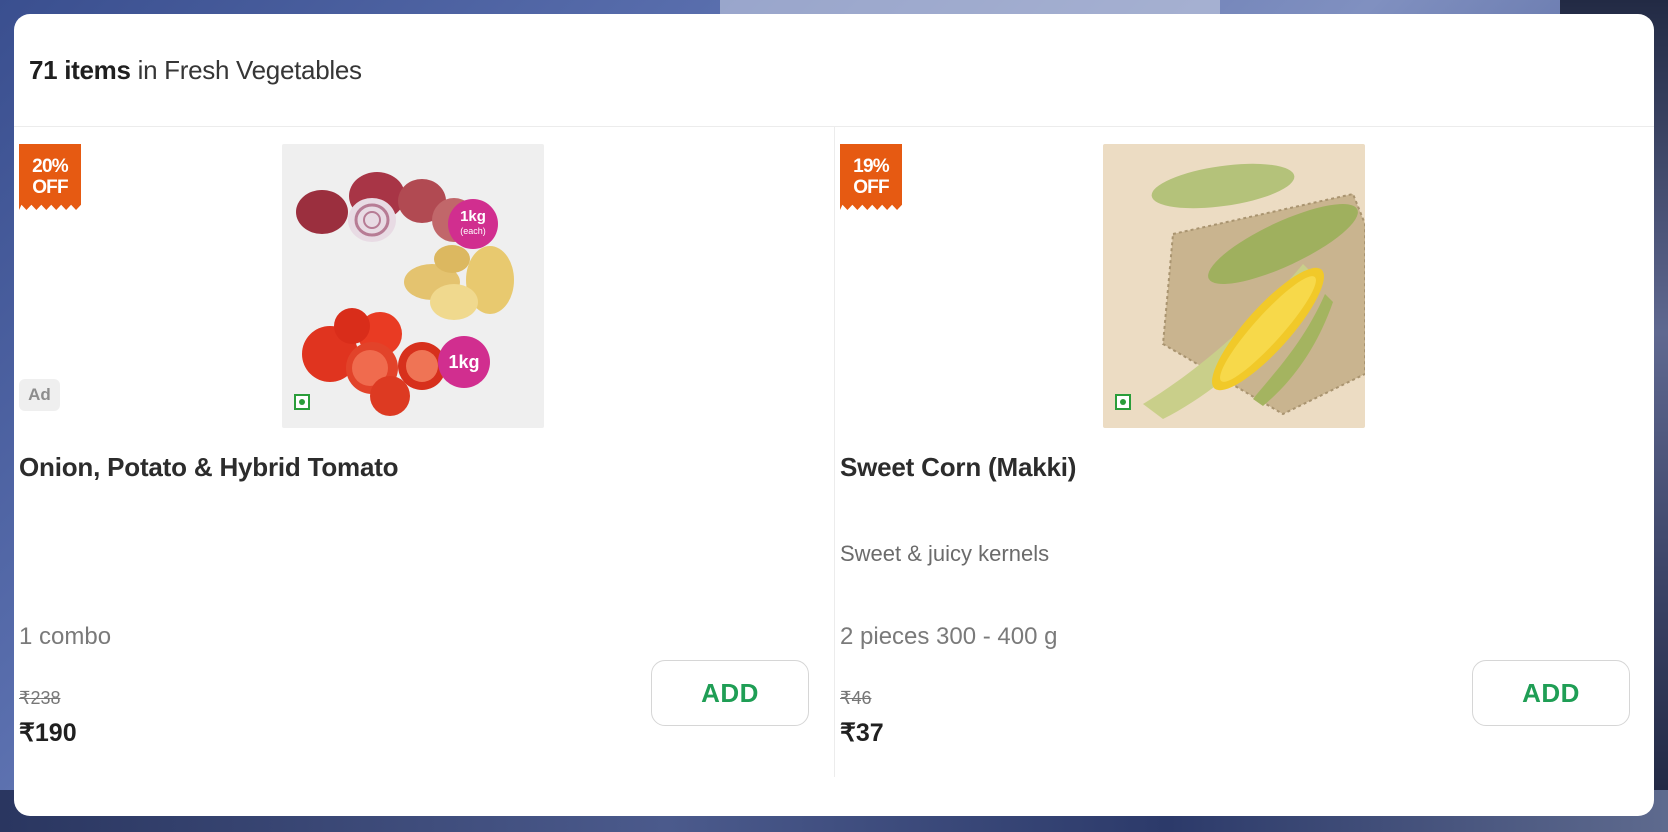 This screenshot has height=832, width=1668. I want to click on discount-badge: 19% OFF, so click(871, 177).